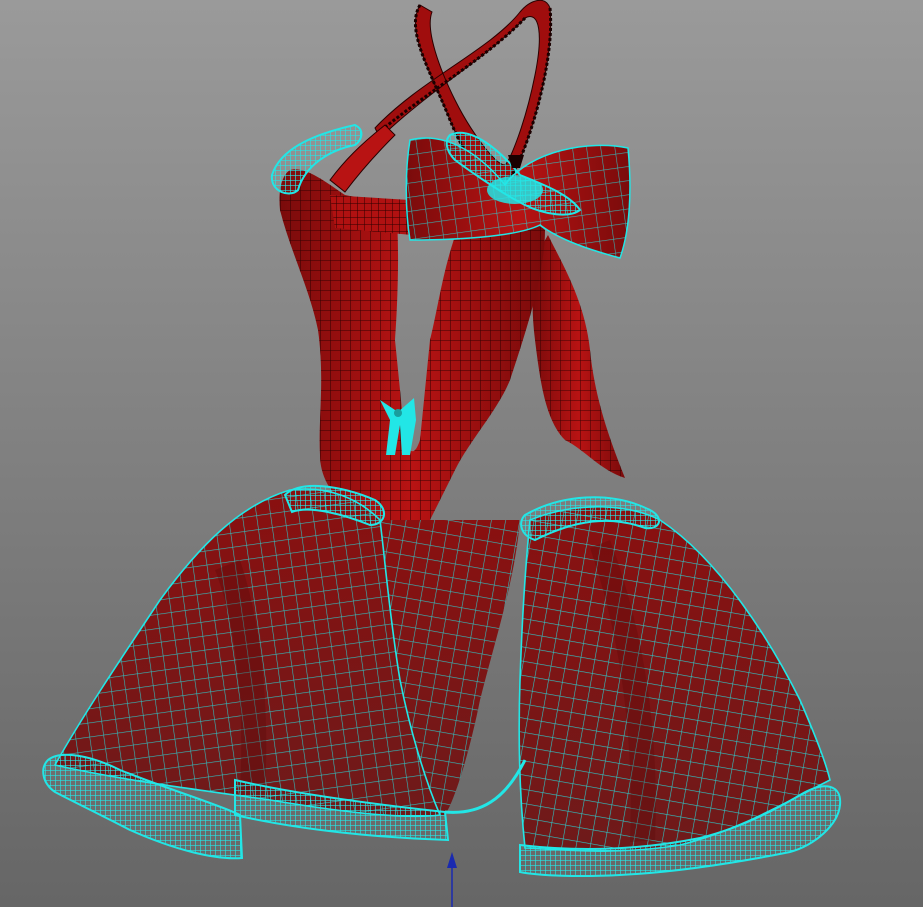 The image size is (923, 907). Describe the element at coordinates (674, 679) in the screenshot. I see `skirt-right` at that location.